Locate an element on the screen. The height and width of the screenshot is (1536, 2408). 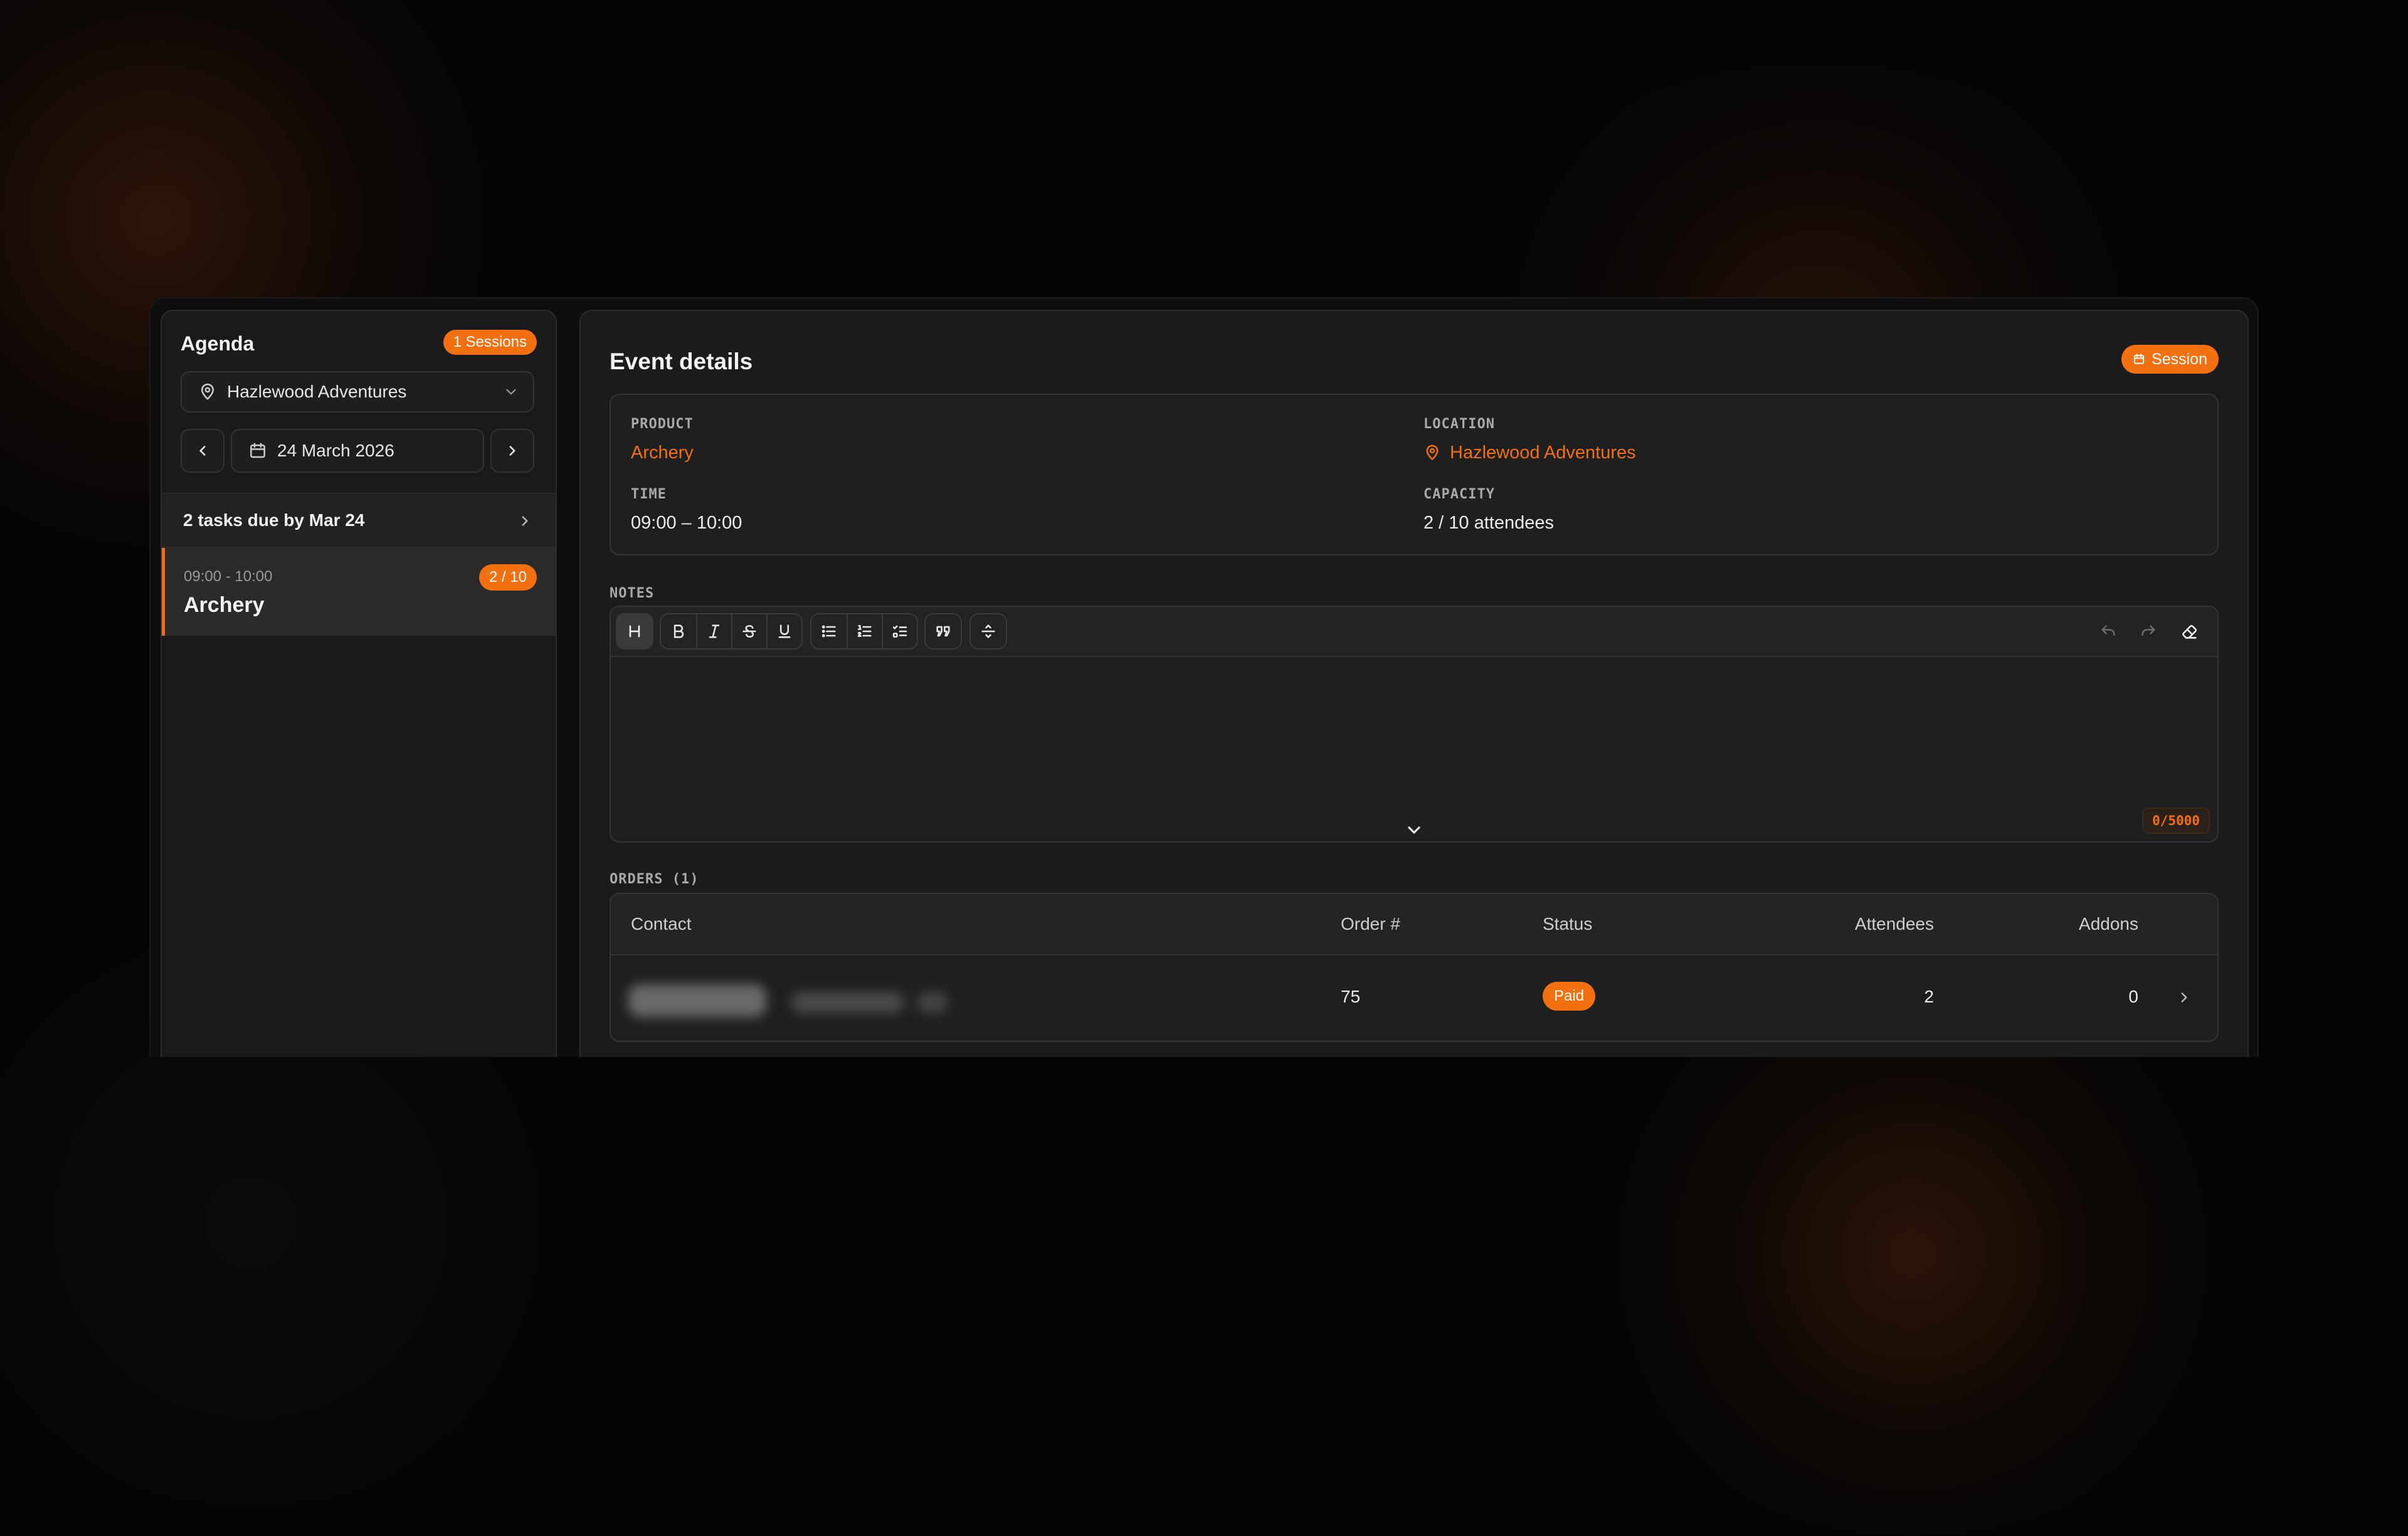
task-list-button is located at coordinates (899, 631).